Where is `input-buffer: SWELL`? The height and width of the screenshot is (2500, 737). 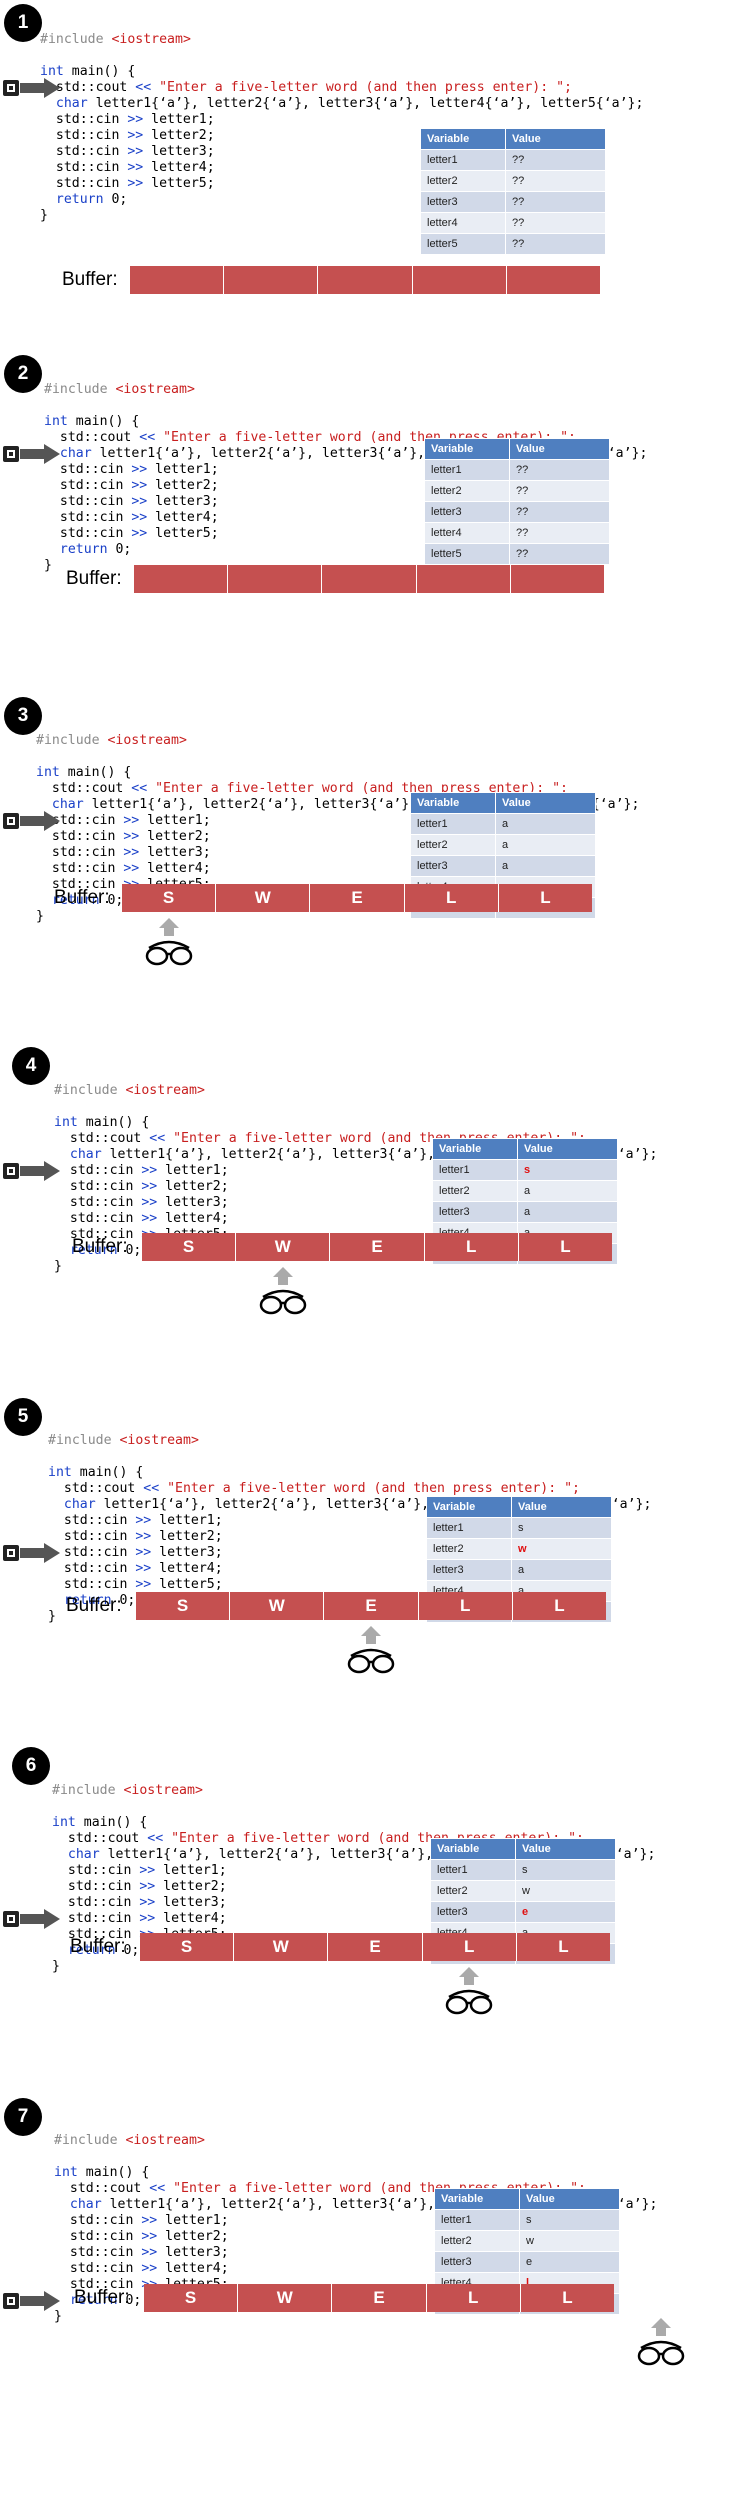 input-buffer: SWELL is located at coordinates (371, 1606).